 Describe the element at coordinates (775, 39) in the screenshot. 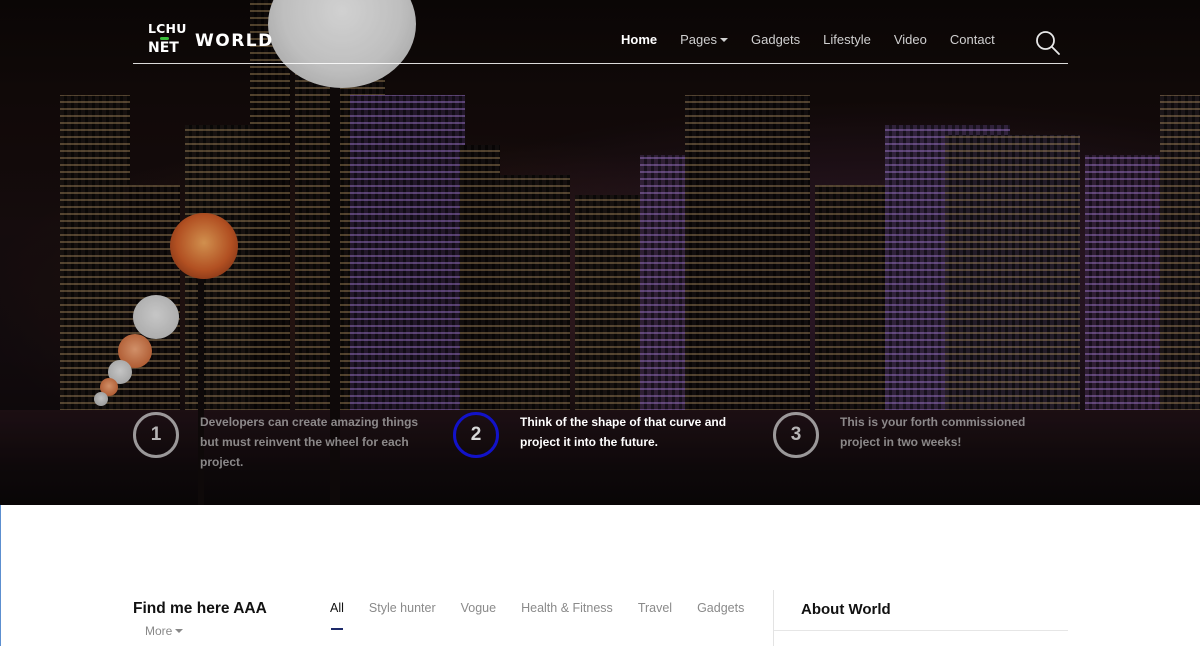

I see `nav-item-gadgets: Gadgets` at that location.